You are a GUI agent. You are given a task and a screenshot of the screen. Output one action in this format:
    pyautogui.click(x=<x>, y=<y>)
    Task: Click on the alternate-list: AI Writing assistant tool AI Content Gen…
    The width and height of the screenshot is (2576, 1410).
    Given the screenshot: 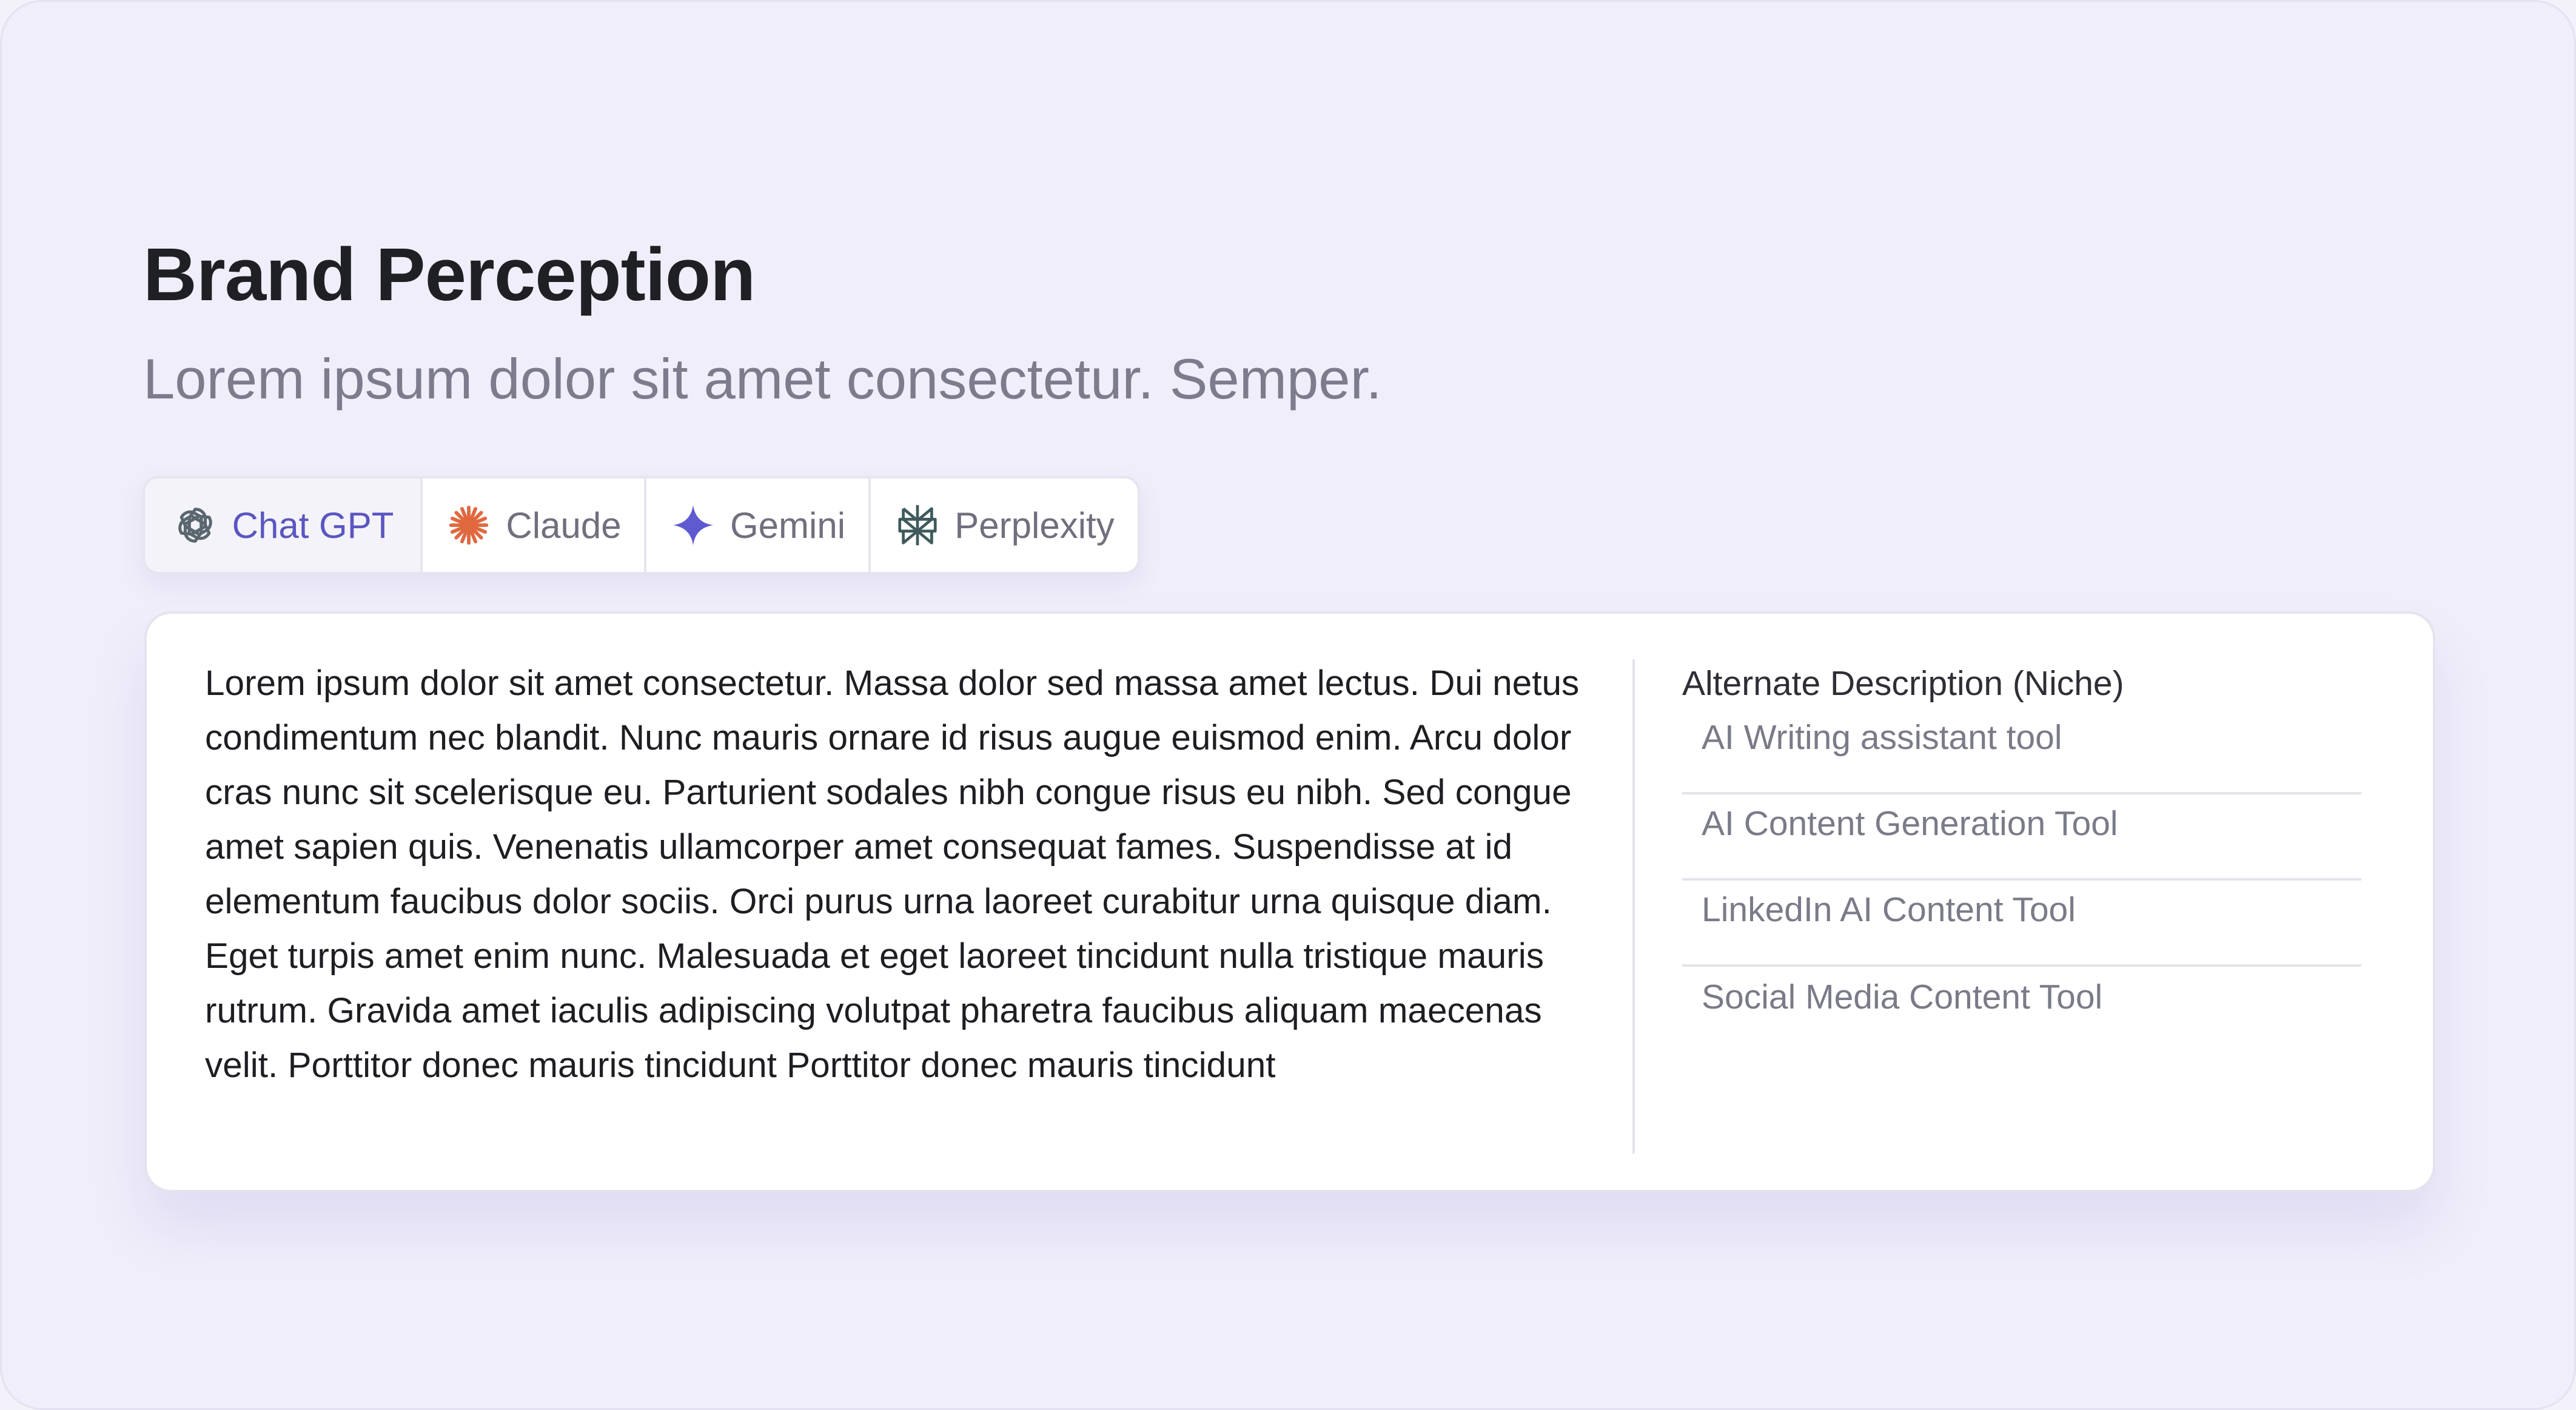 What is the action you would take?
    pyautogui.click(x=2022, y=868)
    